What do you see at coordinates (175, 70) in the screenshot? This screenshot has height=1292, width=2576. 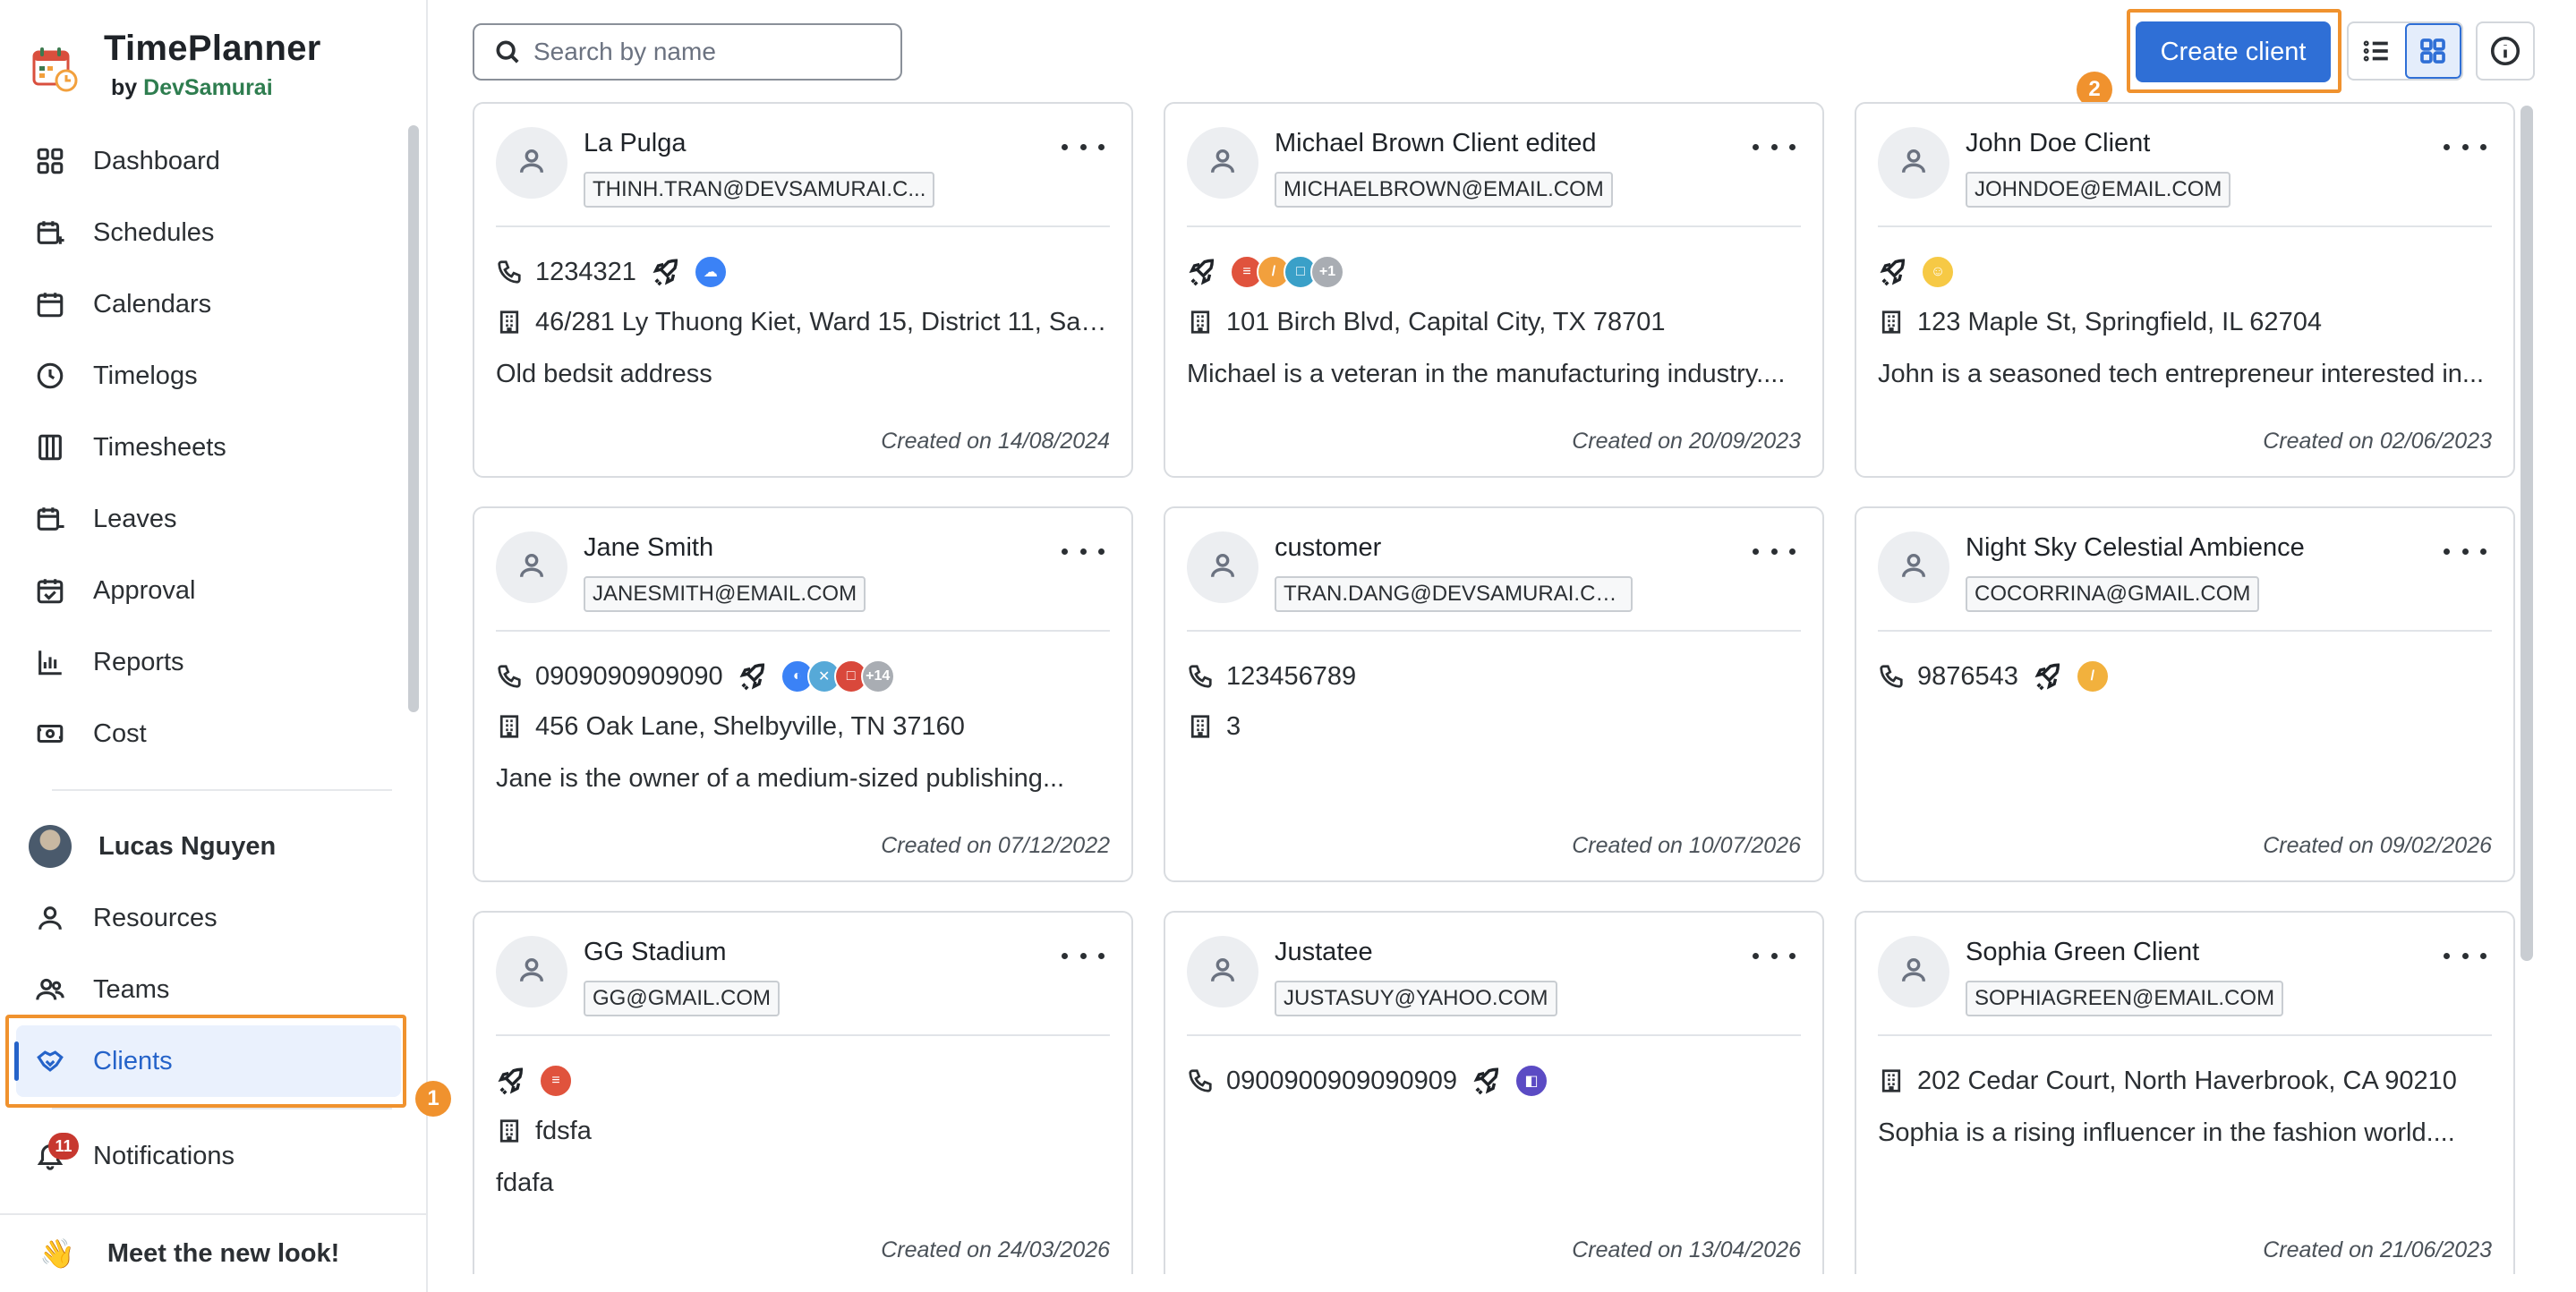 I see `brand: TimePlanner by DevSamurai` at bounding box center [175, 70].